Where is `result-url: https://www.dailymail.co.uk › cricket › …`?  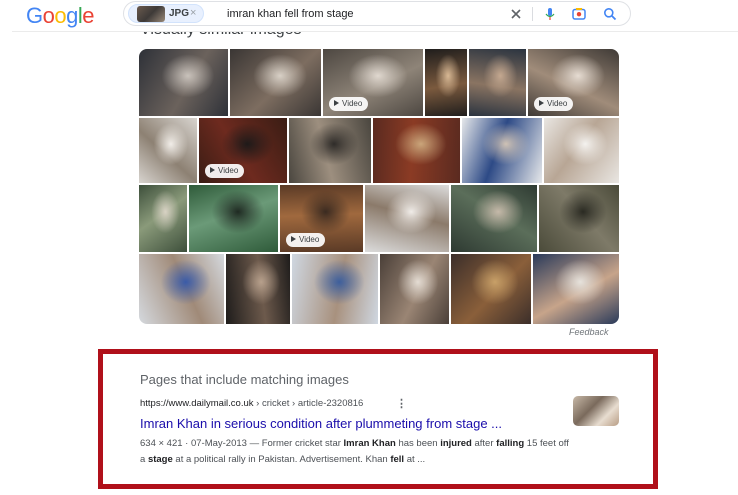 result-url: https://www.dailymail.co.uk › cricket › … is located at coordinates (251, 403).